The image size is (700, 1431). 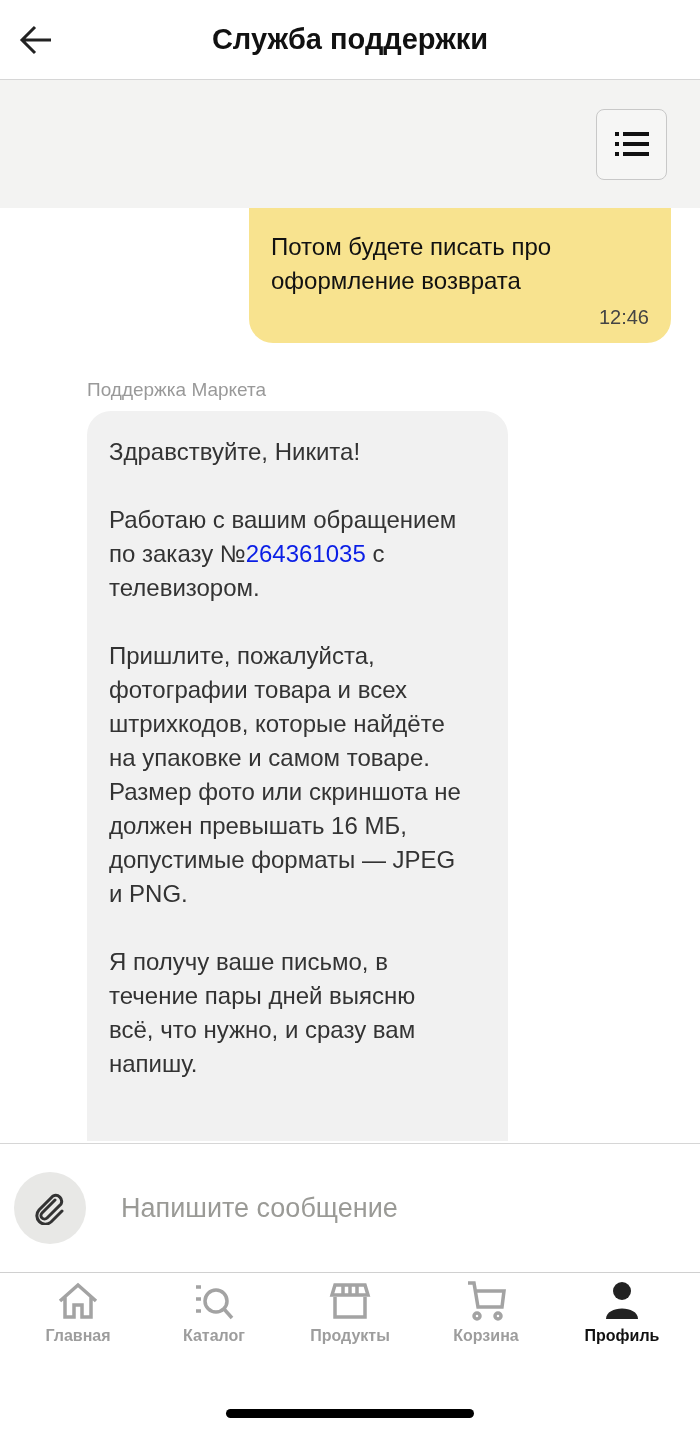 What do you see at coordinates (623, 317) in the screenshot?
I see `message-time: 12:46` at bounding box center [623, 317].